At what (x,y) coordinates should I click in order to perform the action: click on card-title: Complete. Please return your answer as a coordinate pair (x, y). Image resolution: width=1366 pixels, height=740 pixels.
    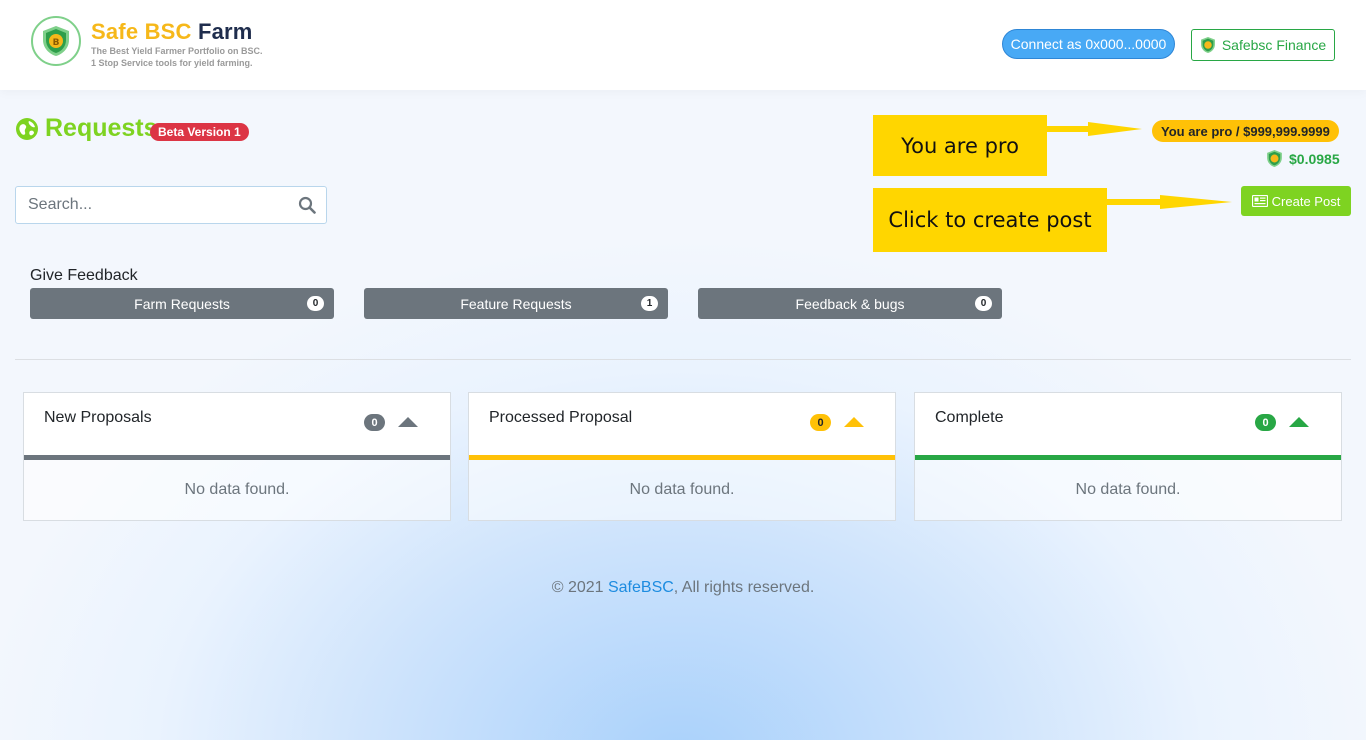
    Looking at the image, I should click on (969, 417).